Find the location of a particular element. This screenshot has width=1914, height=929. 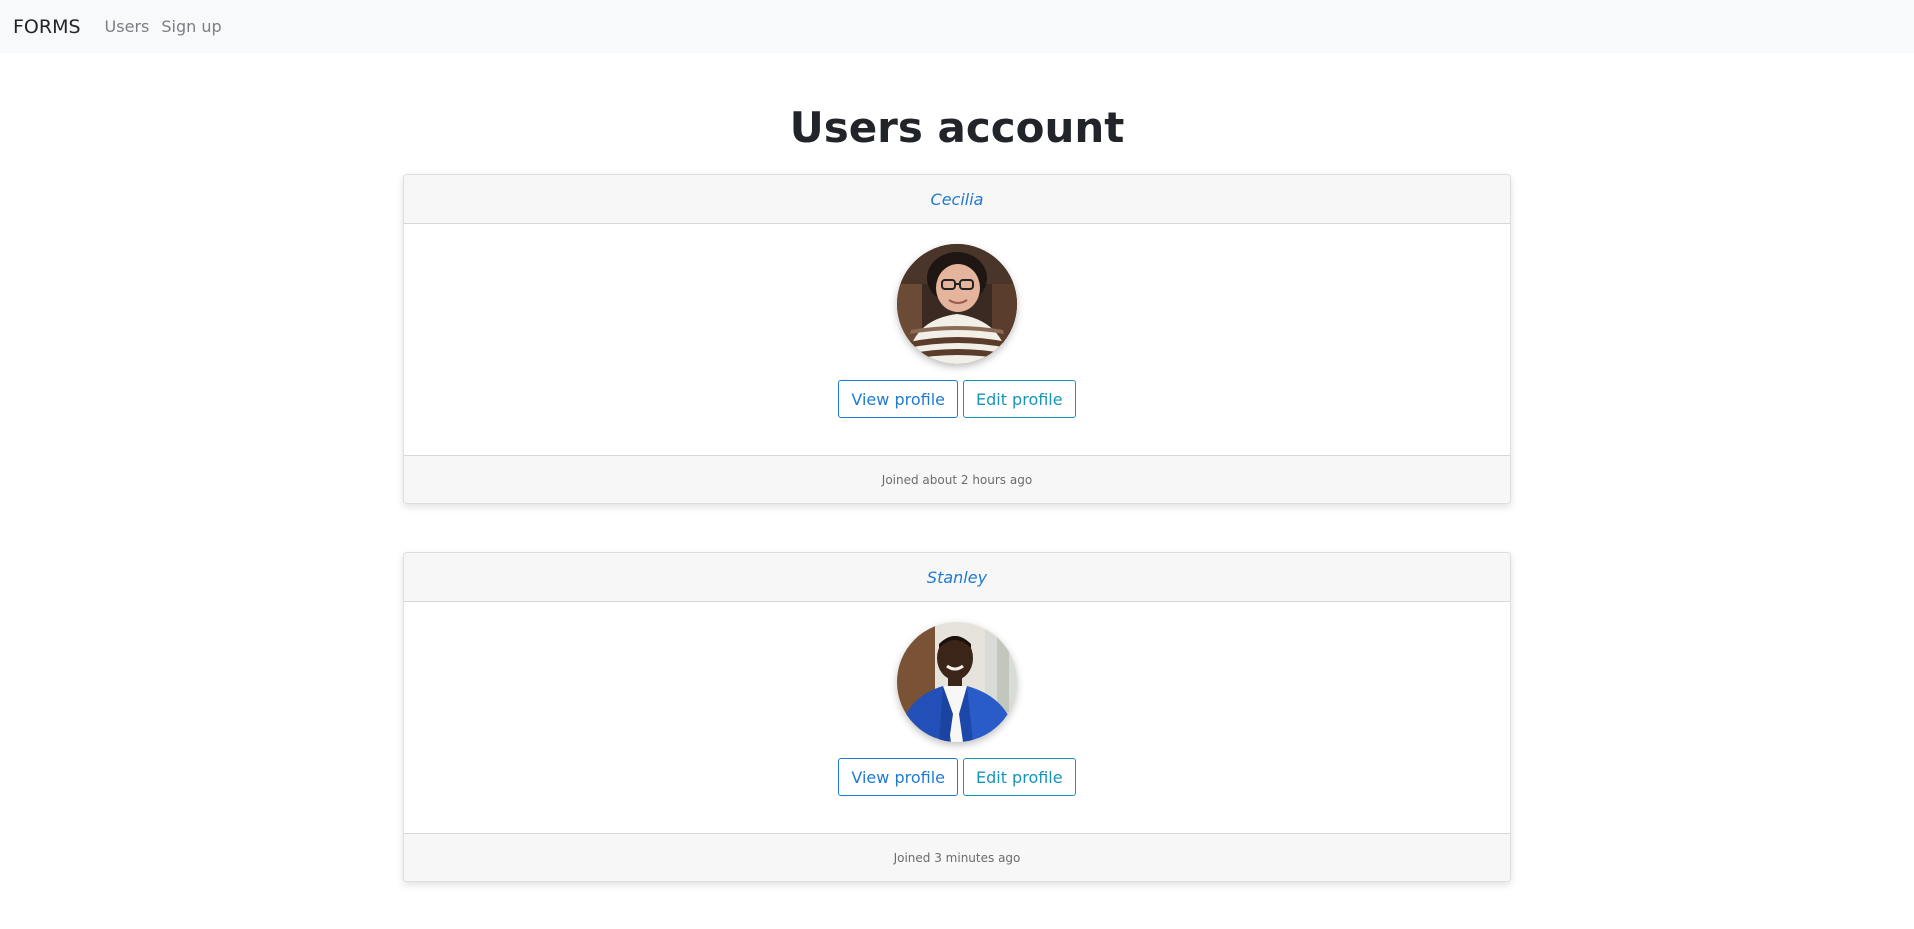

joined-text: Joined about 2 hours ago is located at coordinates (957, 479).